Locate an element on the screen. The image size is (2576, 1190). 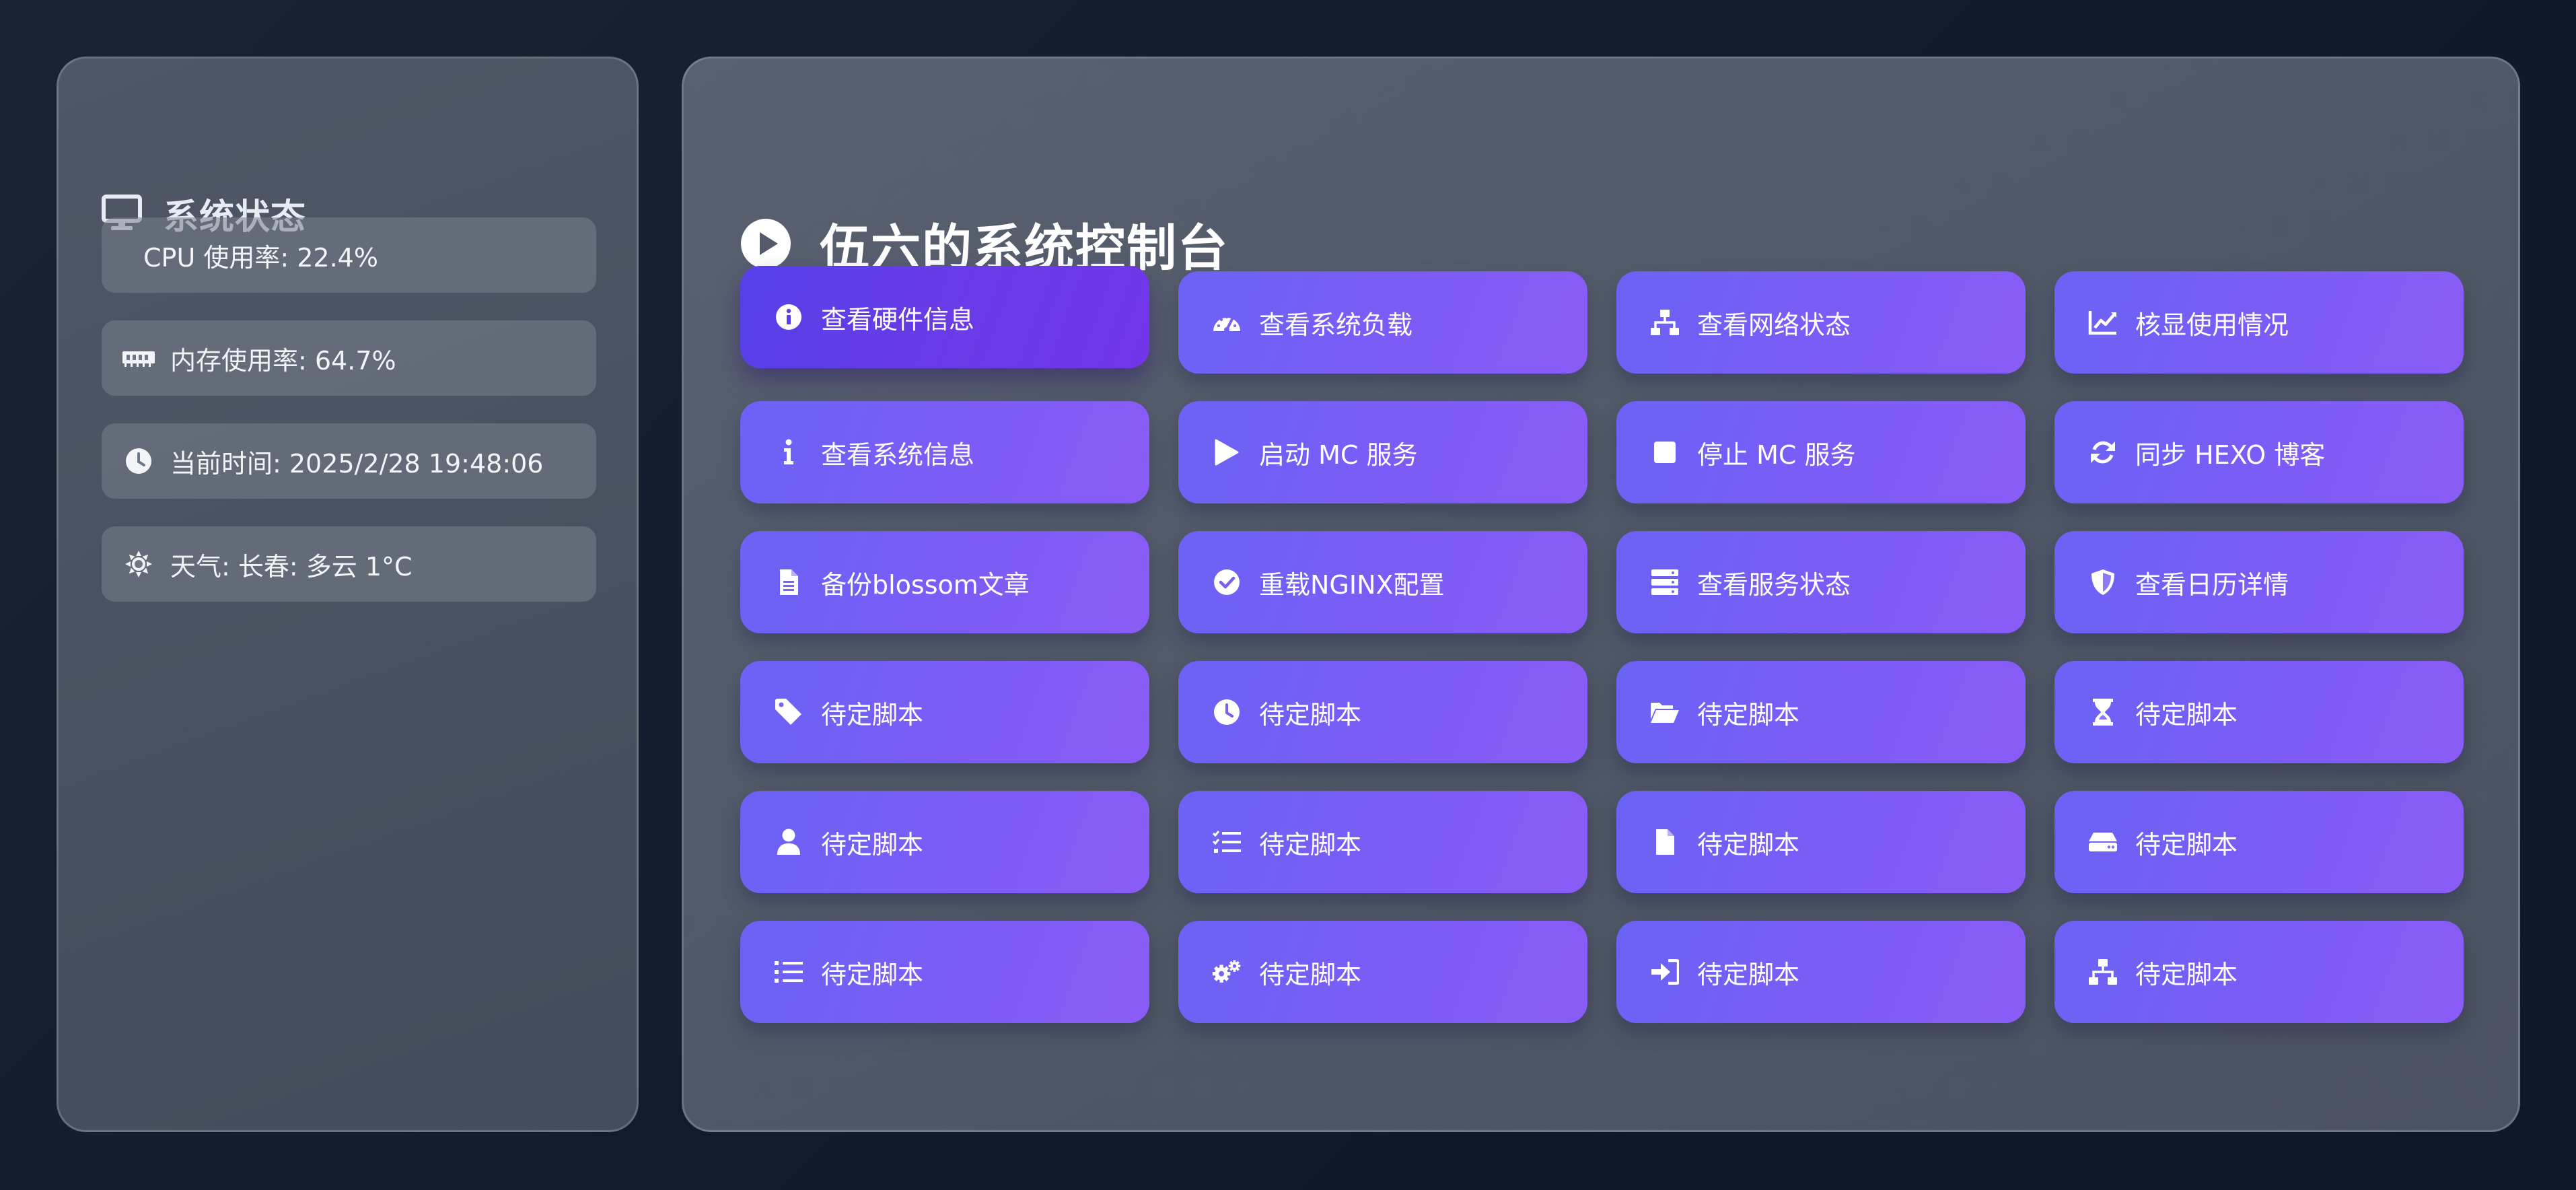
hdd-icon is located at coordinates (2103, 842).